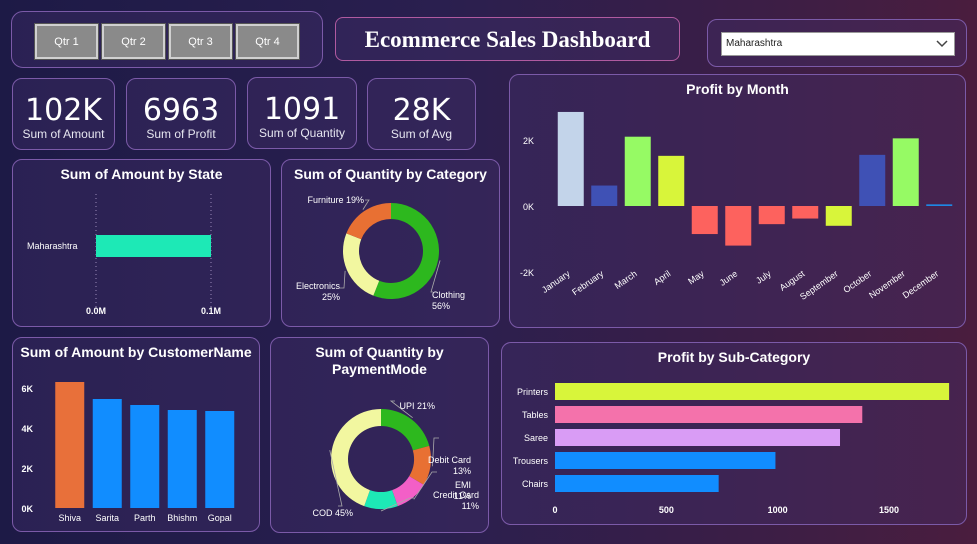 Image resolution: width=977 pixels, height=544 pixels. Describe the element at coordinates (331, 297) in the screenshot. I see `data-label: 25%` at that location.